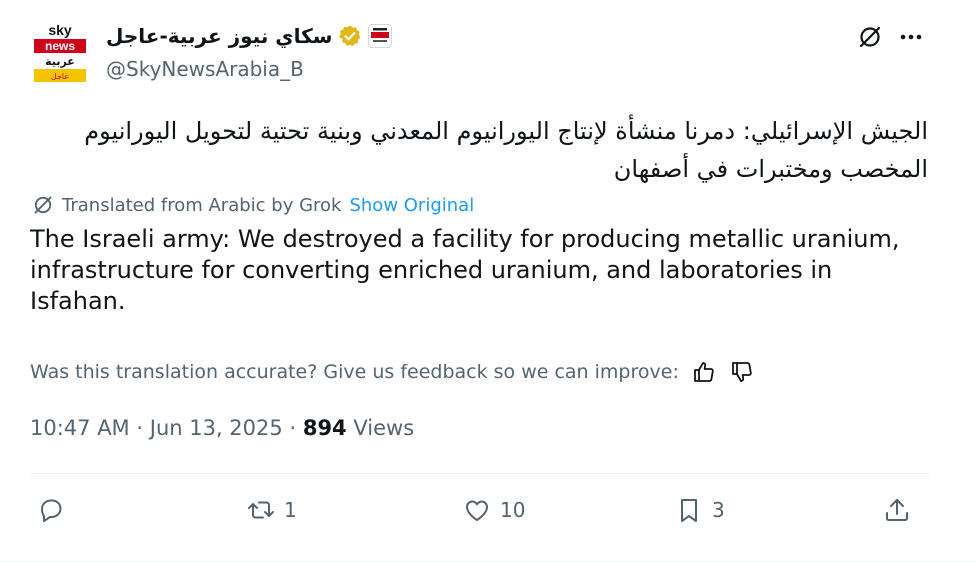 The height and width of the screenshot is (562, 975). I want to click on logo-text-urgent: عاجل, so click(60, 76).